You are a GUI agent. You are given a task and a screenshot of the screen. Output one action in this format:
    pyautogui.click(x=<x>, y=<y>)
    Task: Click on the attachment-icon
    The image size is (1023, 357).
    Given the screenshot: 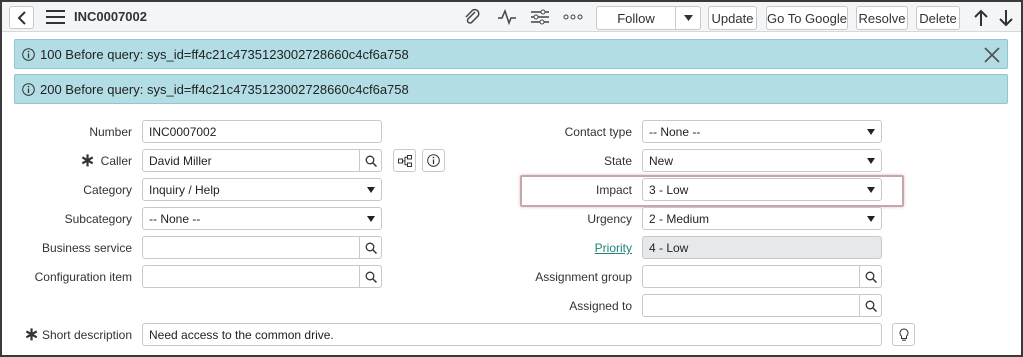 What is the action you would take?
    pyautogui.click(x=472, y=17)
    